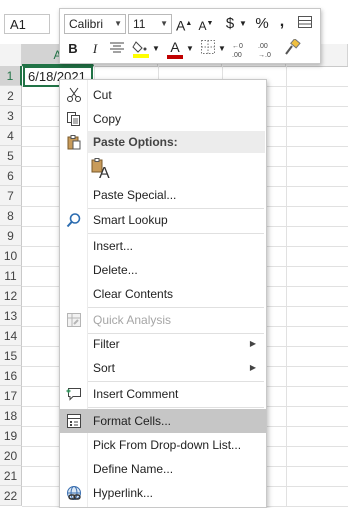 The image size is (348, 508). Describe the element at coordinates (11, 216) in the screenshot. I see `row-header: 8` at that location.